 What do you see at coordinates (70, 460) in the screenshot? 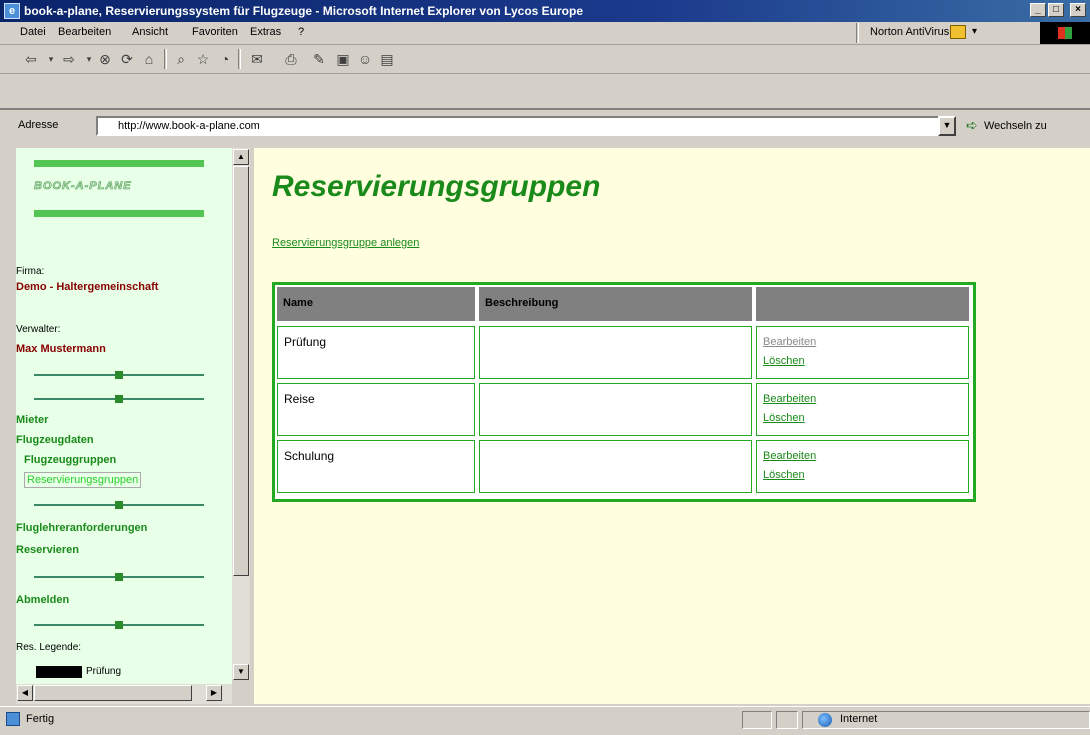
I see `nav-flugzeuggruppen: Flugzeuggruppen` at bounding box center [70, 460].